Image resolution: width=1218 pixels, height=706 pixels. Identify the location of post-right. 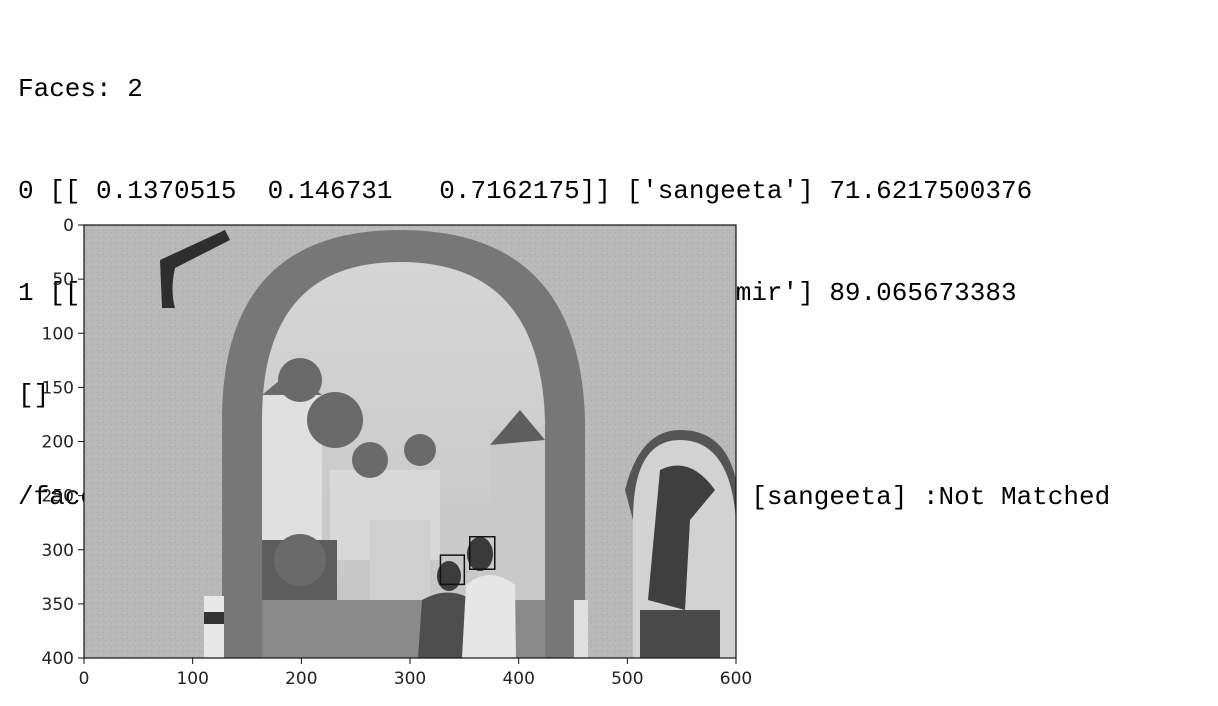
(581, 629).